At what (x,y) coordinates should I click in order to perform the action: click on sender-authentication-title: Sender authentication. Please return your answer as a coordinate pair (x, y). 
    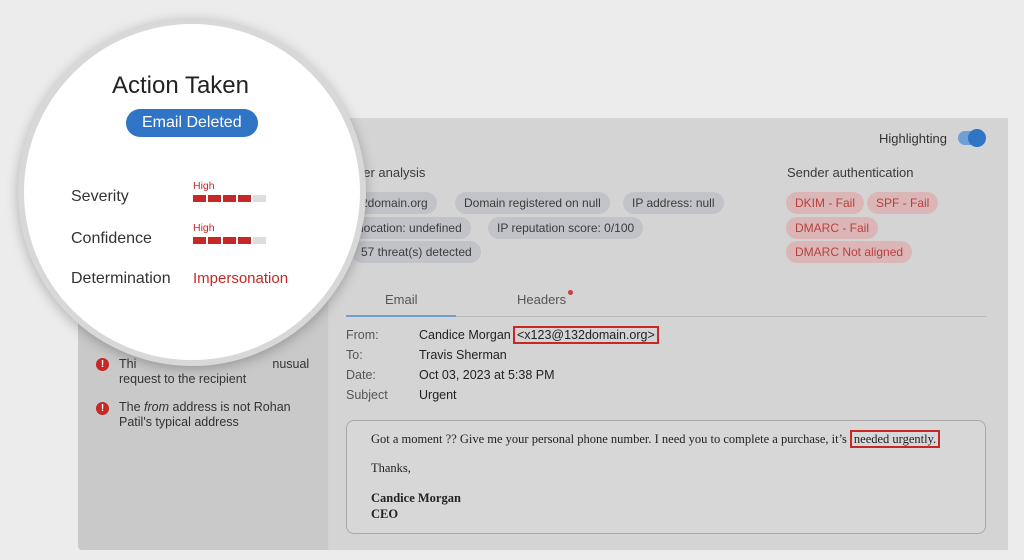
    Looking at the image, I should click on (850, 172).